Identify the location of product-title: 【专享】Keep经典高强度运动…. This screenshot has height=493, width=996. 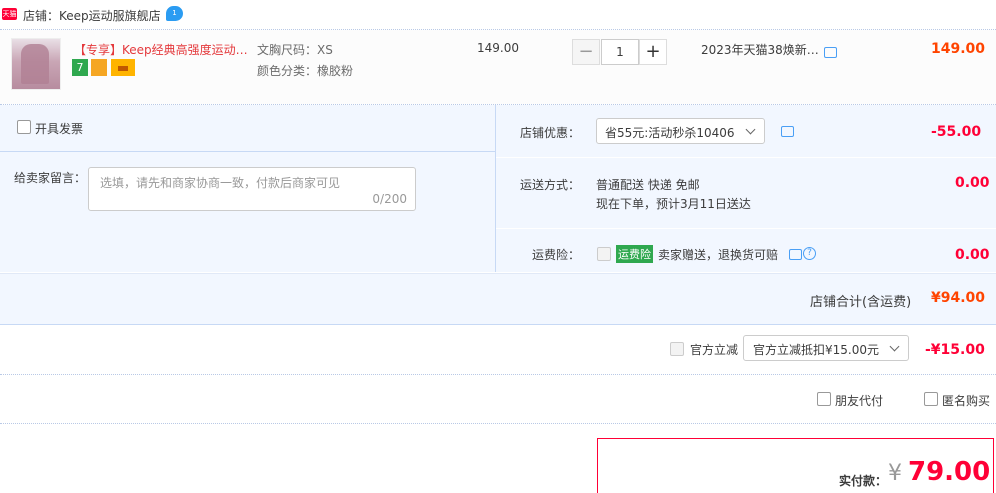
(161, 49).